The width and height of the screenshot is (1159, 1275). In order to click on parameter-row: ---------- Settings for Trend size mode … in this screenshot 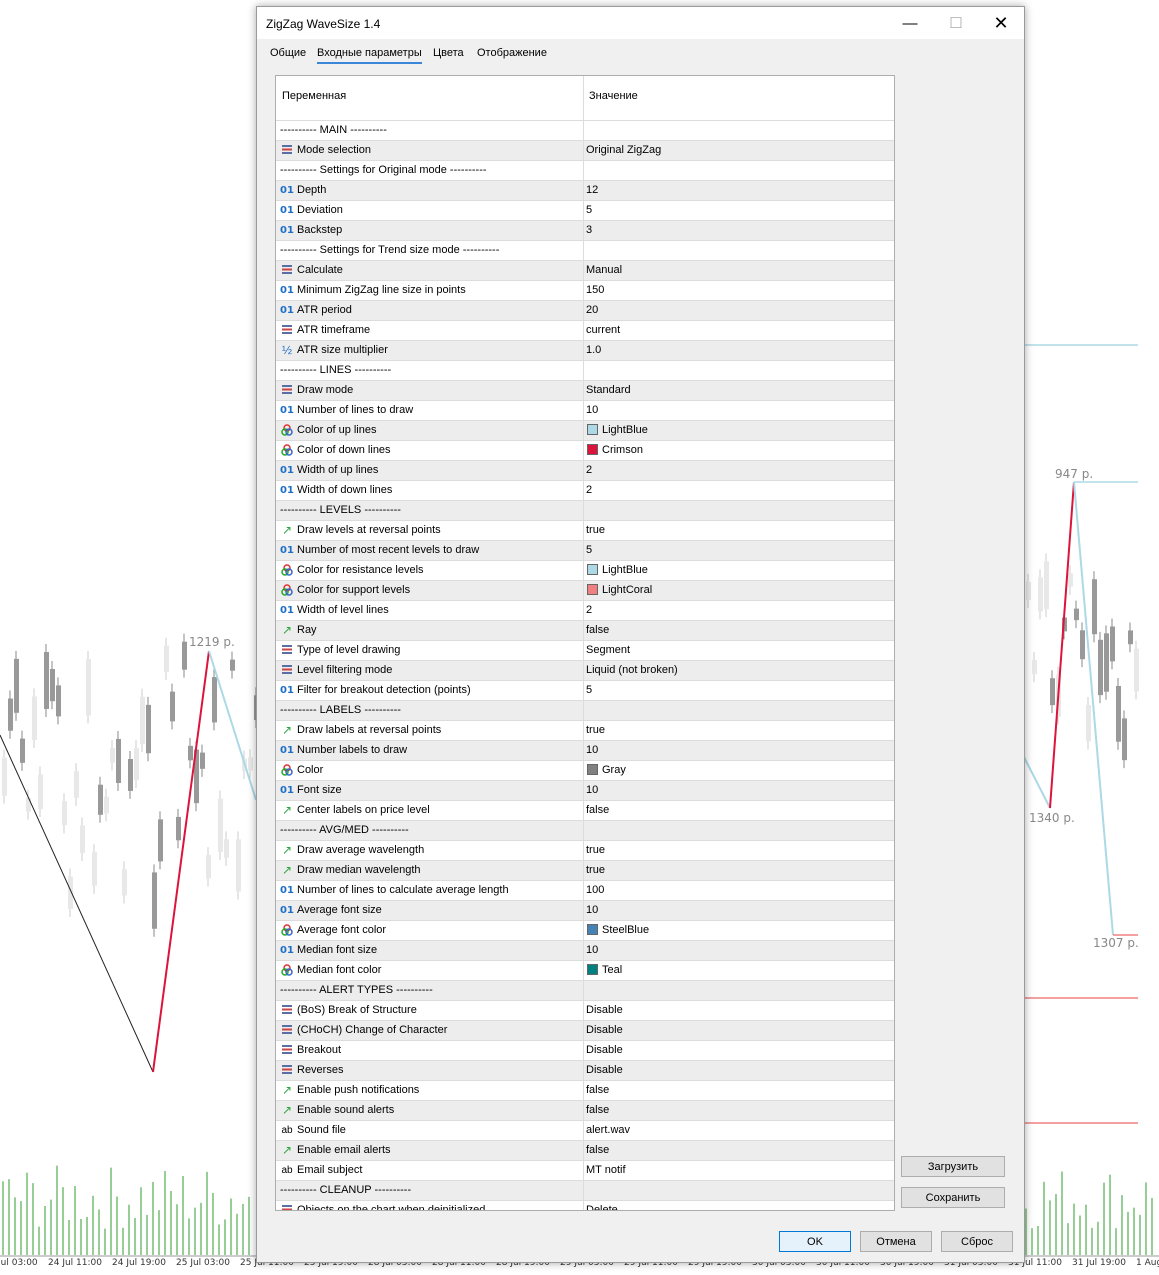, I will do `click(585, 251)`.